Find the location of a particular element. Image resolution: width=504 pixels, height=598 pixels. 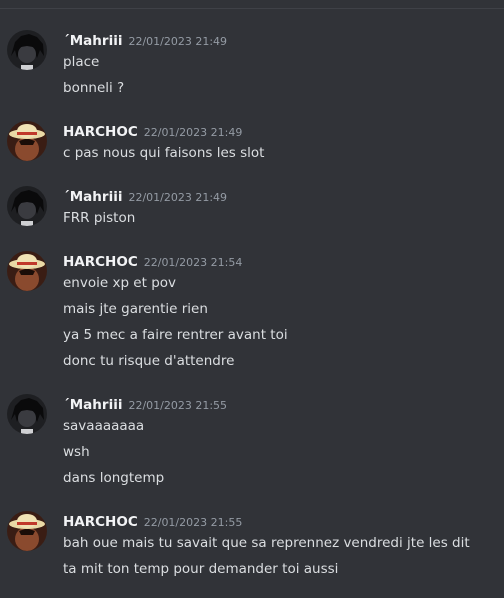

message-timestamp: 22/01/2023 21:54 is located at coordinates (193, 262).